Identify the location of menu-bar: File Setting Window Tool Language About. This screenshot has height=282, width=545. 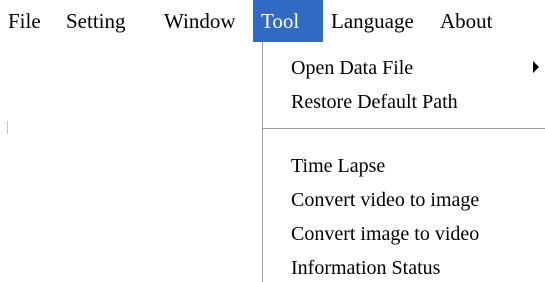
(272, 21).